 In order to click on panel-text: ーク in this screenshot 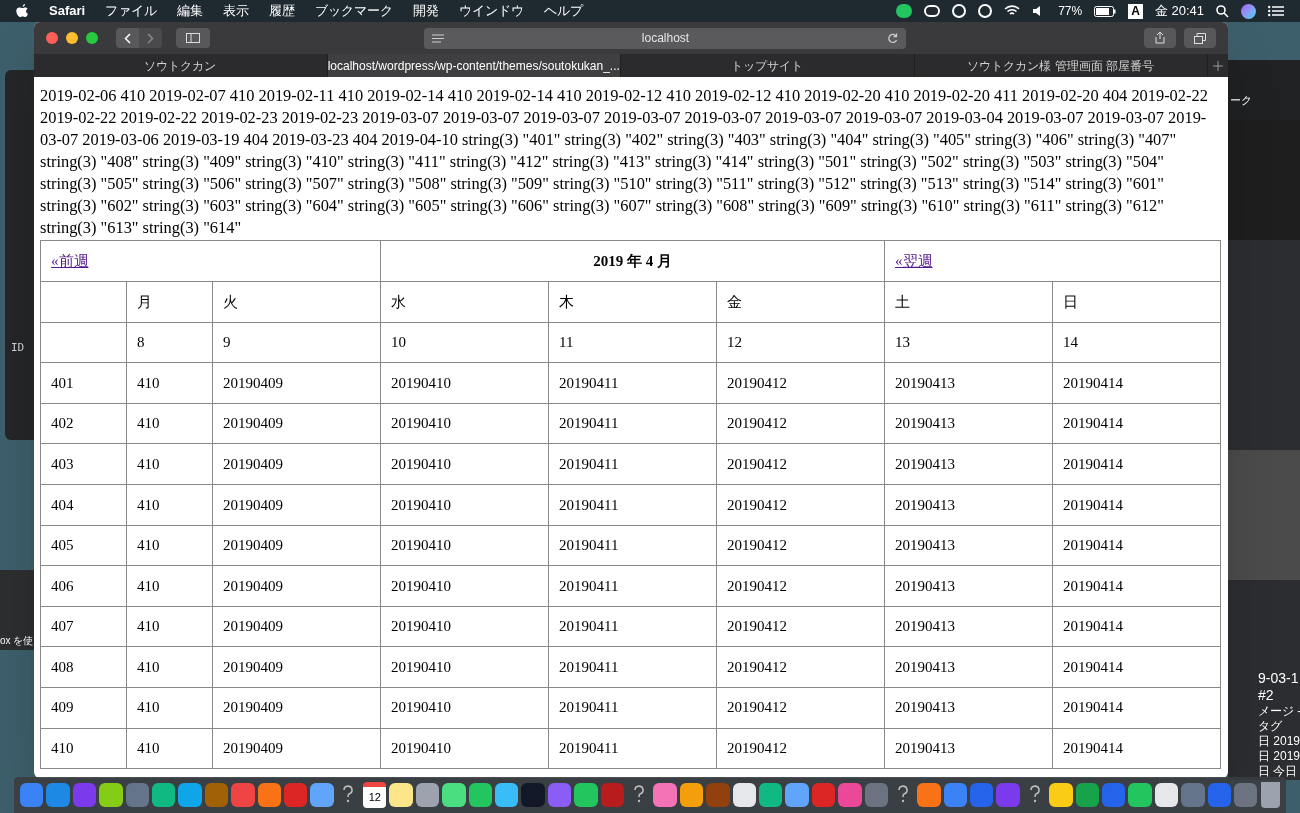, I will do `click(1241, 100)`.